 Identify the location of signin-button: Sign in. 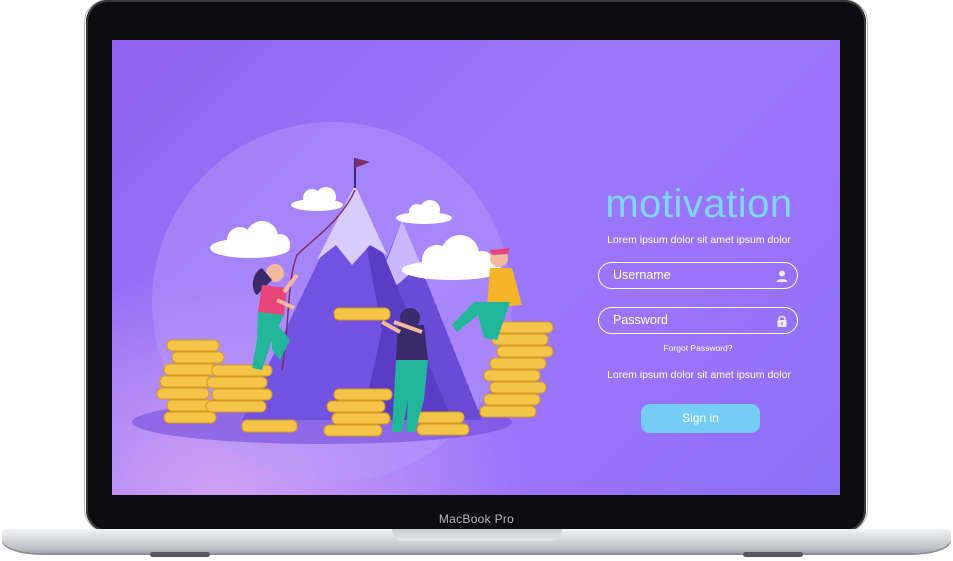
(700, 418).